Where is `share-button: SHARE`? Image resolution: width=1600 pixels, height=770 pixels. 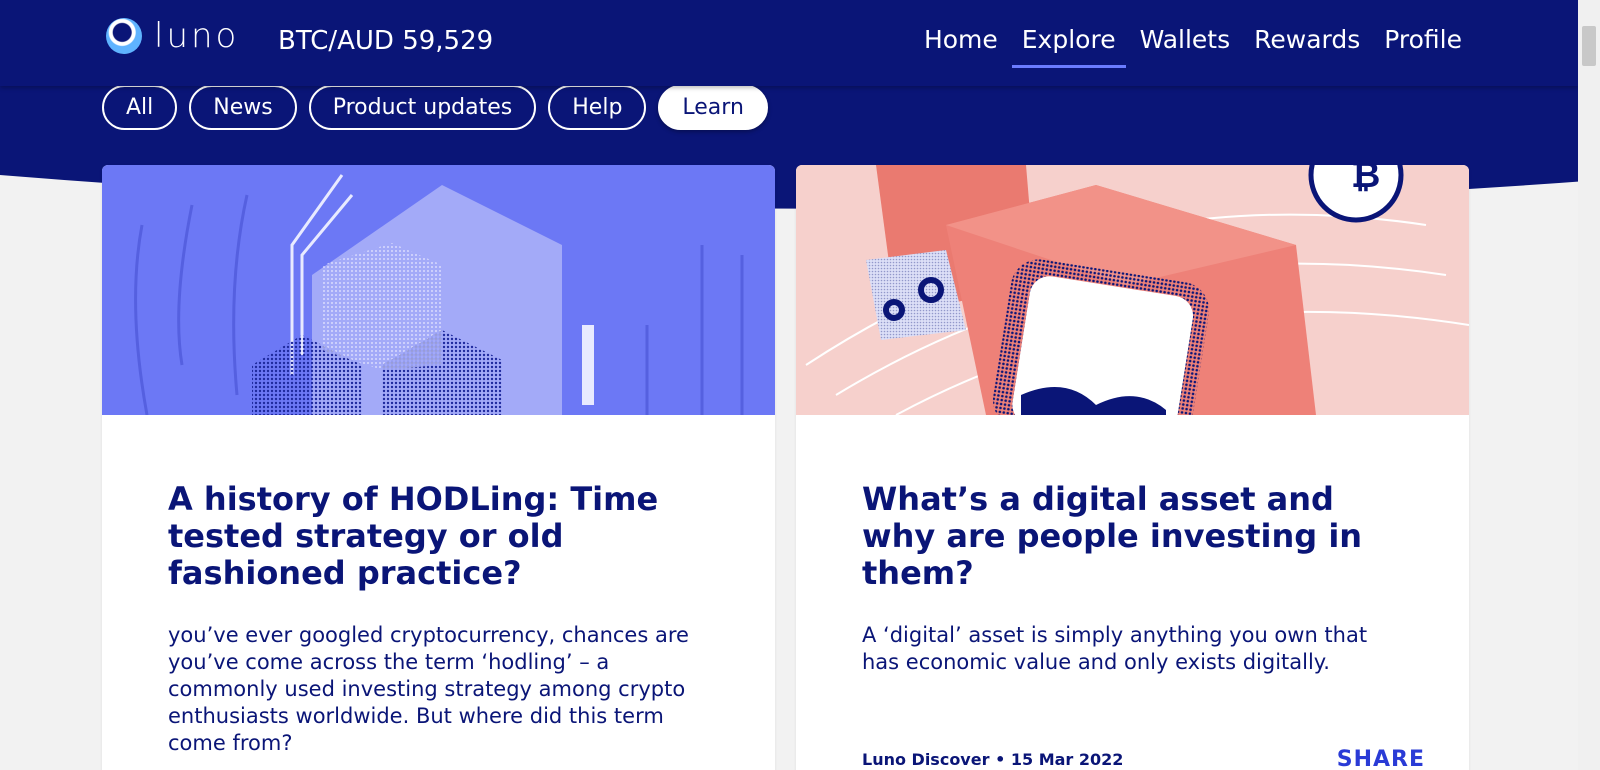 share-button: SHARE is located at coordinates (1381, 758).